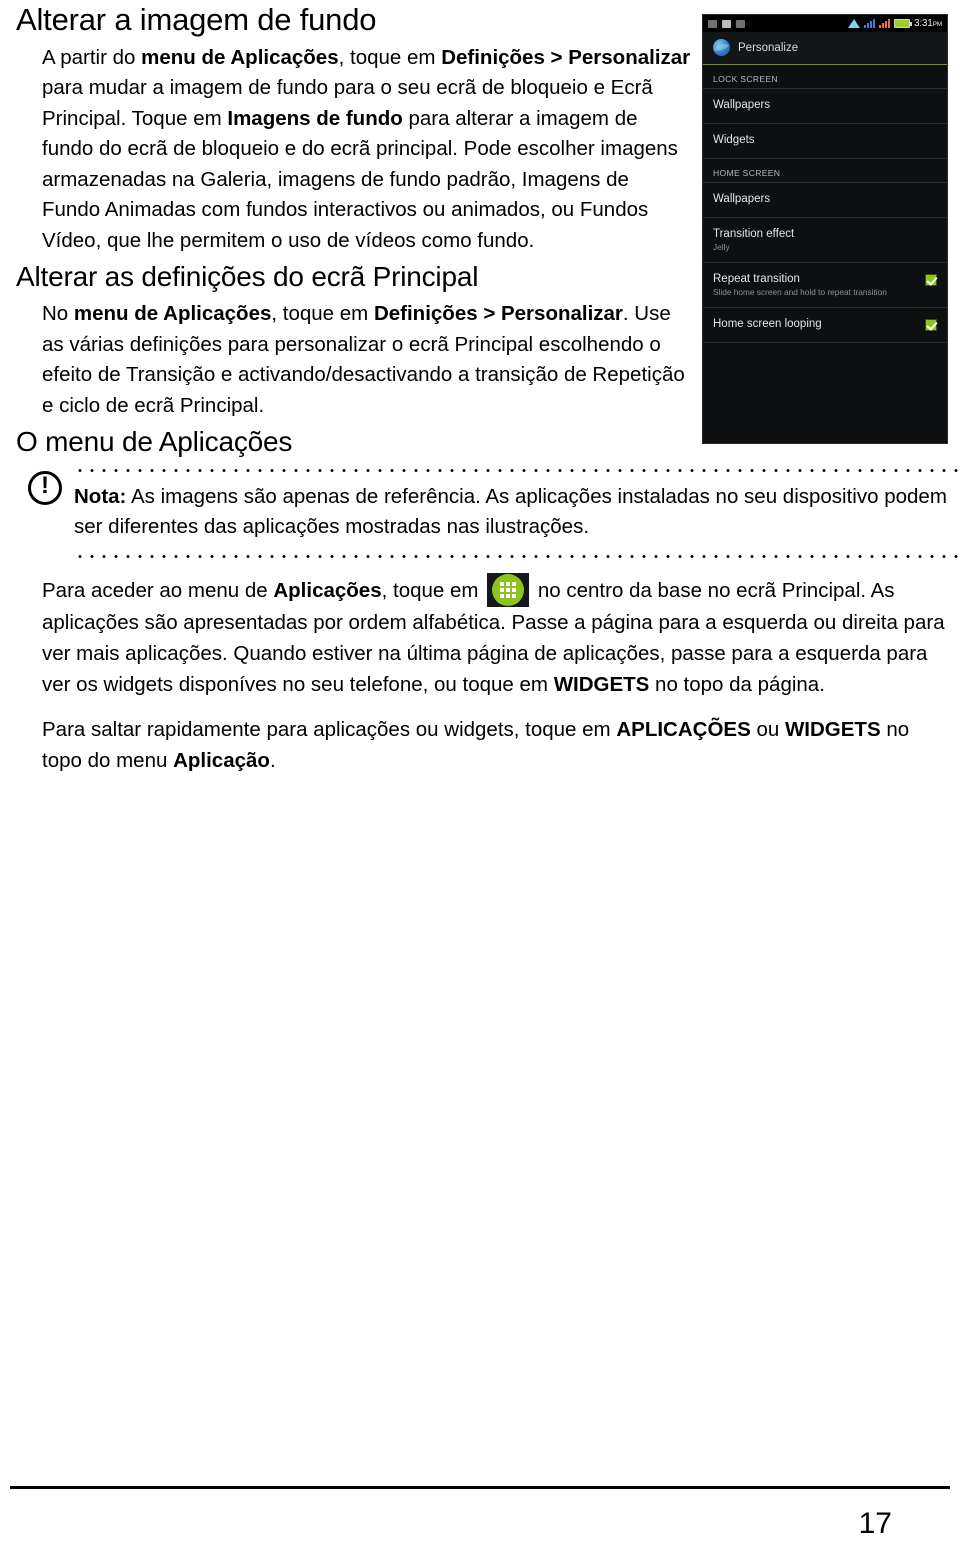  What do you see at coordinates (869, 23) in the screenshot?
I see `signal-bars-icon` at bounding box center [869, 23].